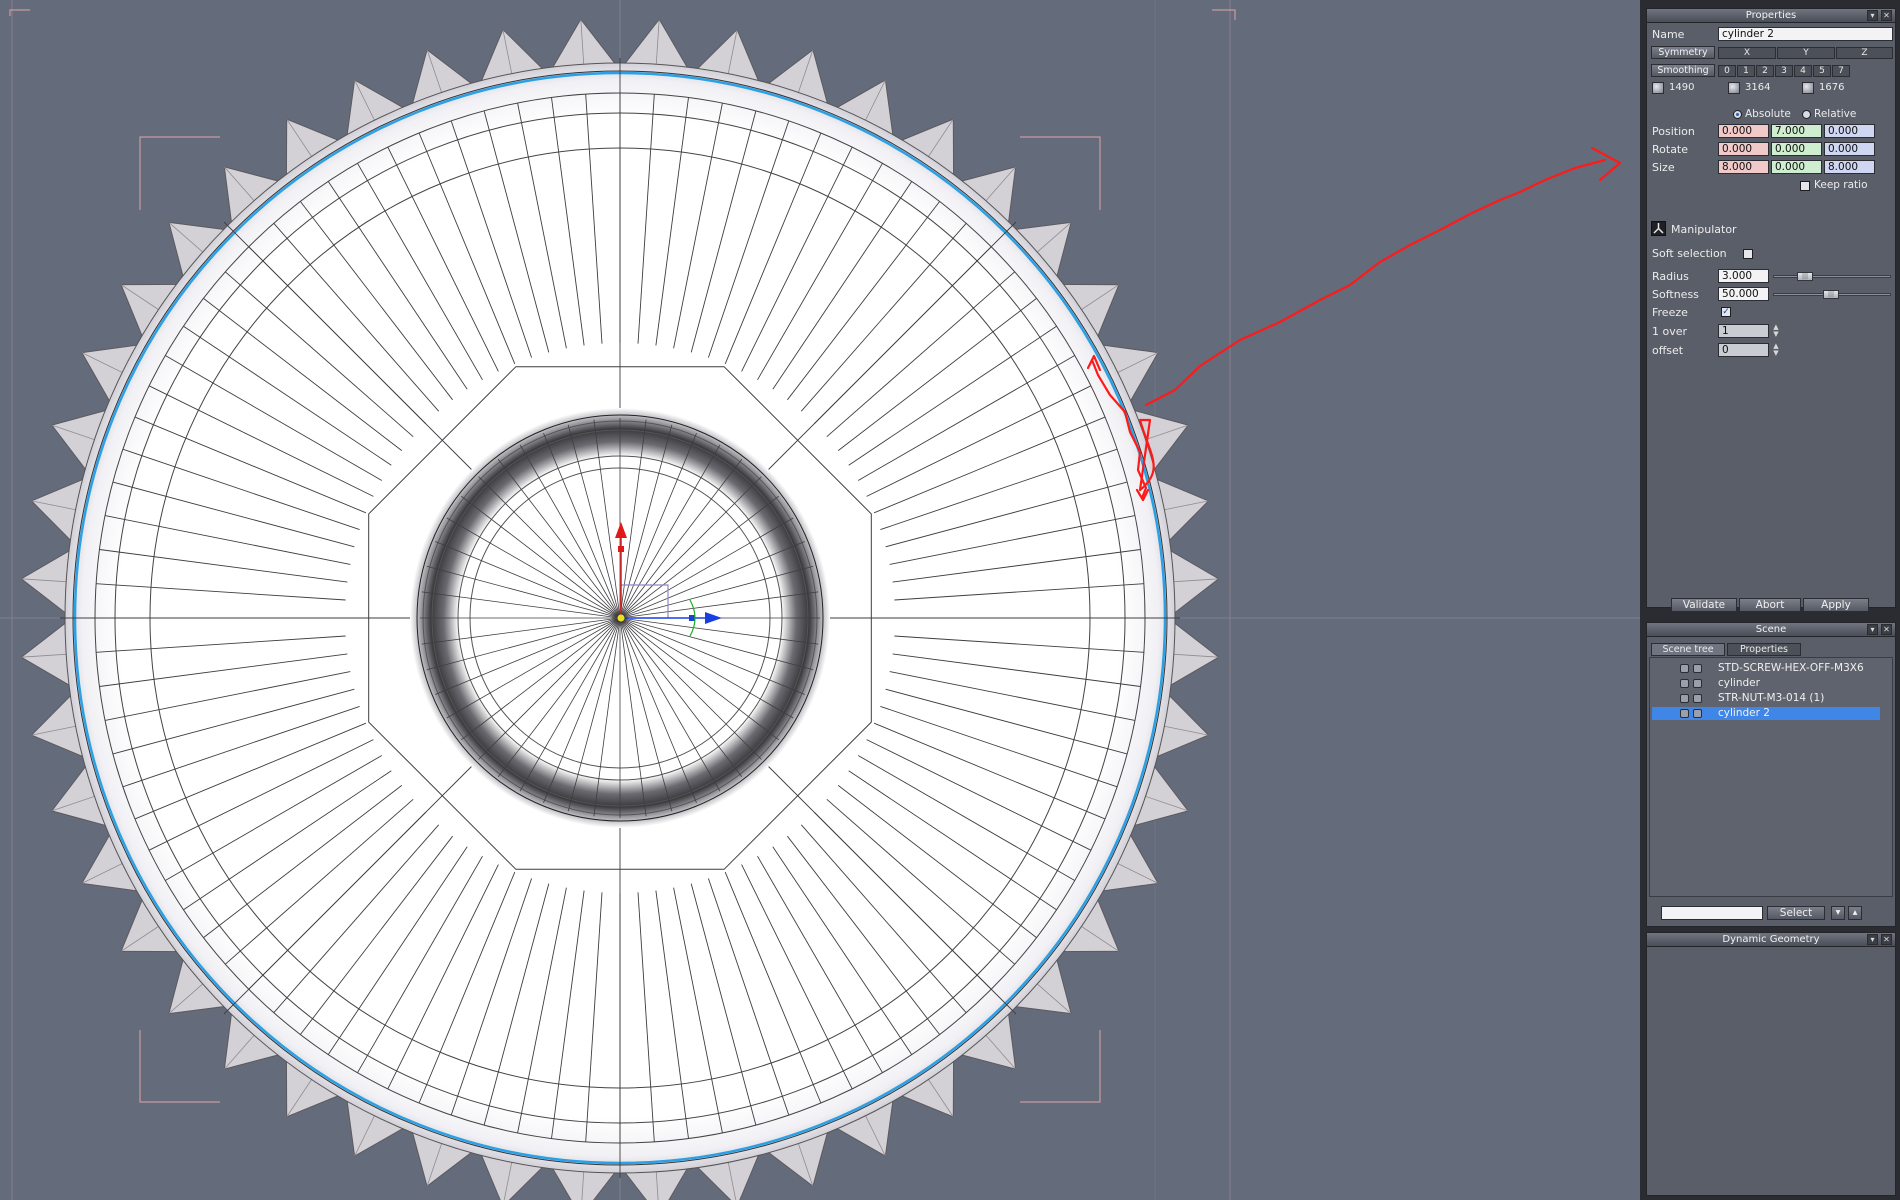  Describe the element at coordinates (1835, 114) in the screenshot. I see `relative-label: Relative` at that location.